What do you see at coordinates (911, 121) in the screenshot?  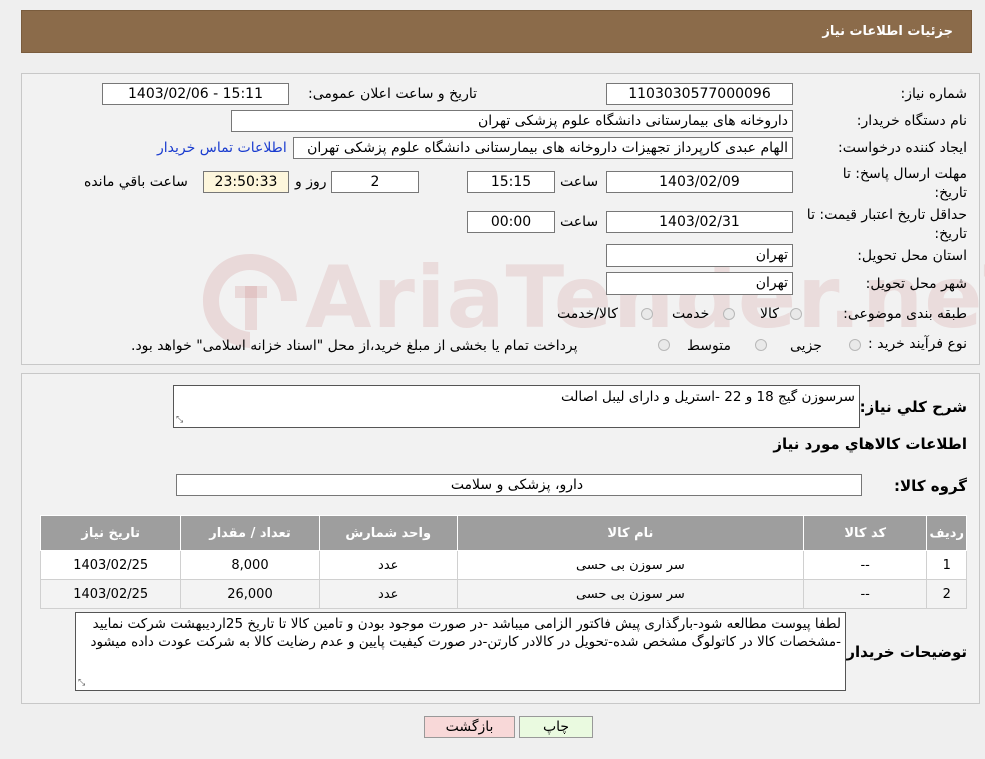 I see `buyer-org-label: نام دستگاه خریدار:` at bounding box center [911, 121].